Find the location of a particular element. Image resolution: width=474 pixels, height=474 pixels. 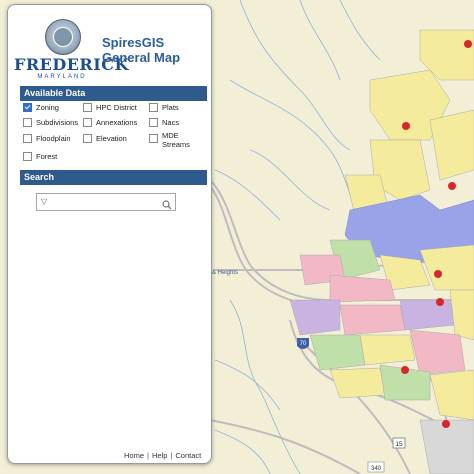

interstate-number: 70 is located at coordinates (303, 344).